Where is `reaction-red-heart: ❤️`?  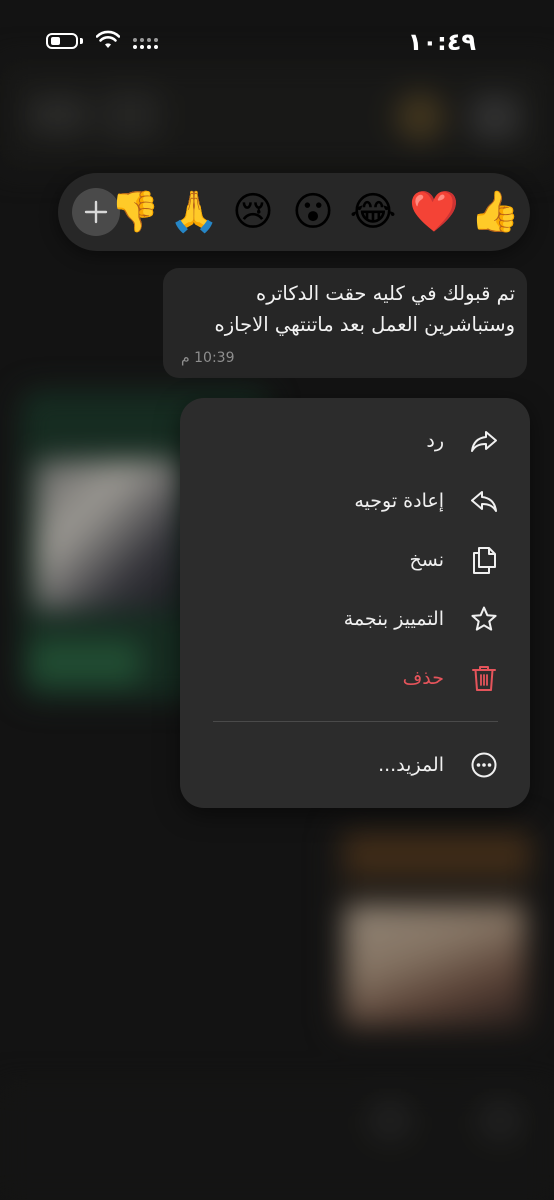 reaction-red-heart: ❤️ is located at coordinates (434, 212).